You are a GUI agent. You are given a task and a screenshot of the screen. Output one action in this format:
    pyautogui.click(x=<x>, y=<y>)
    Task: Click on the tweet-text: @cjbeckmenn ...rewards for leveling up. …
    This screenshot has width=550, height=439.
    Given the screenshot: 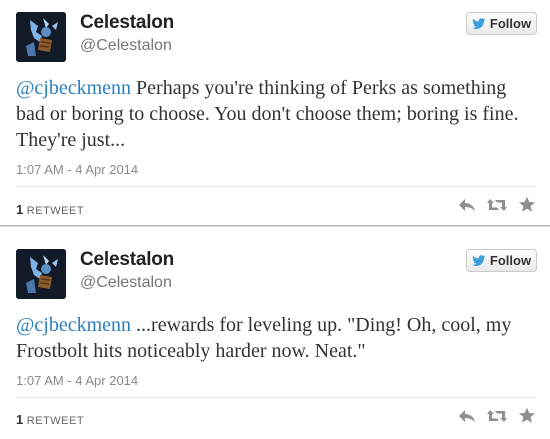 What is the action you would take?
    pyautogui.click(x=276, y=338)
    